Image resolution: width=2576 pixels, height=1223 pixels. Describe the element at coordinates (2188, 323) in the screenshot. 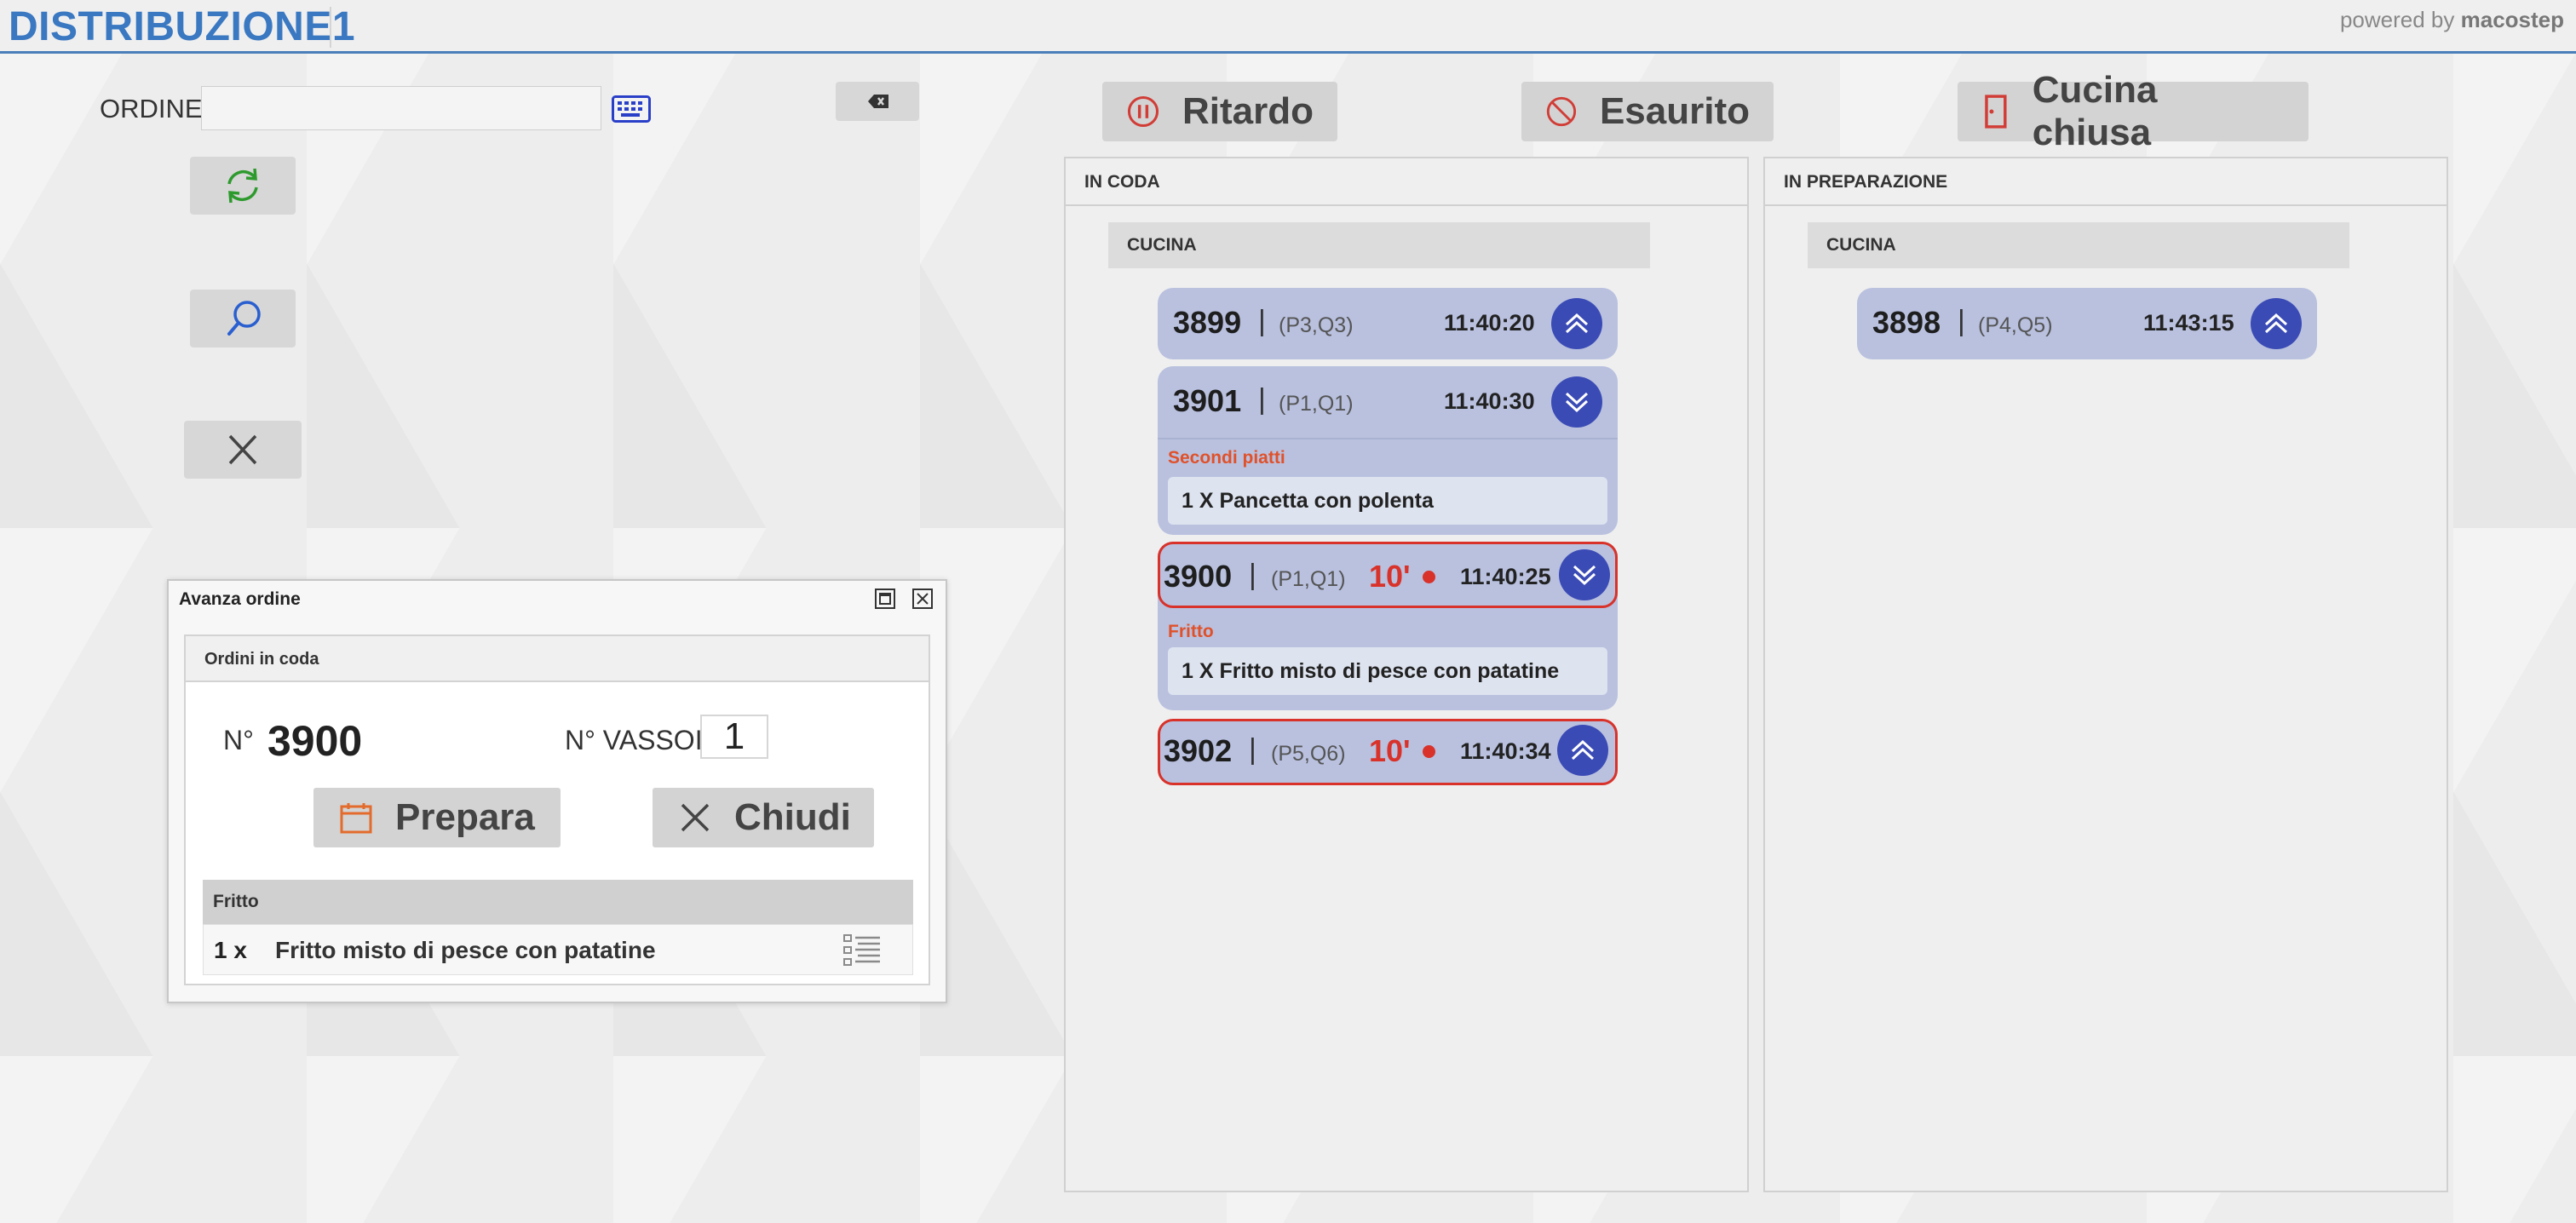

I see `order-time: 11:43:15` at that location.